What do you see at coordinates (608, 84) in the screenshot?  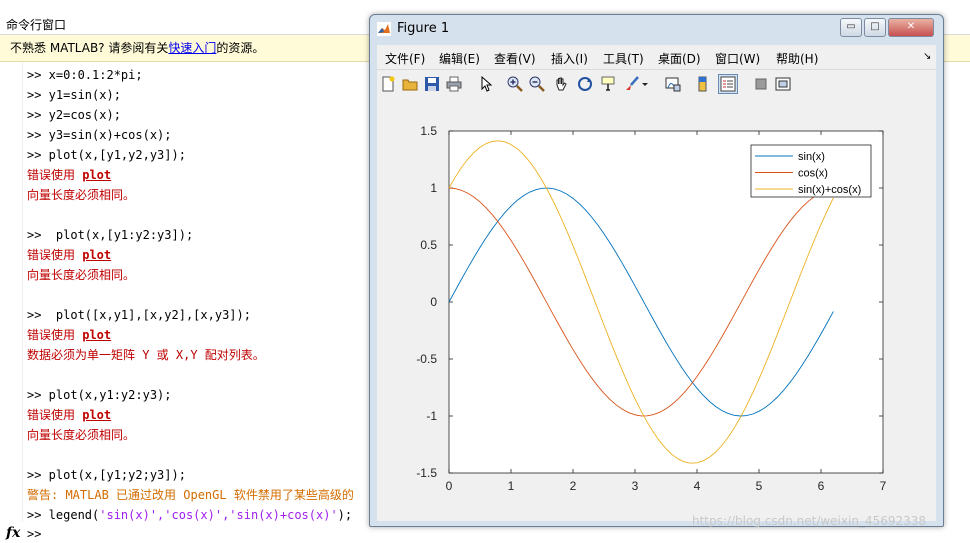 I see `data-cursor-icon` at bounding box center [608, 84].